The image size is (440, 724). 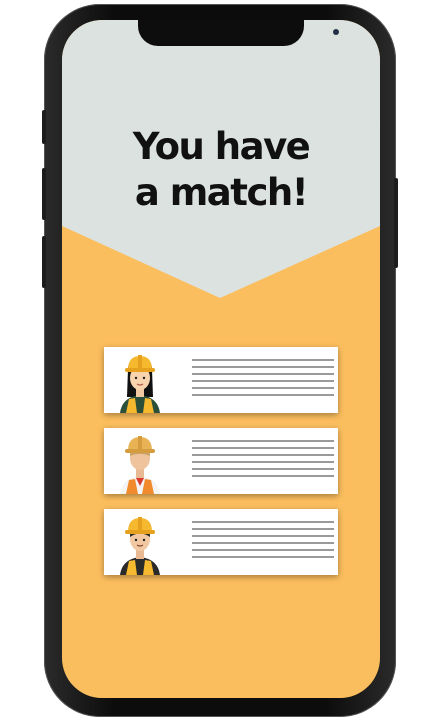 What do you see at coordinates (44, 127) in the screenshot?
I see `volume-up-button` at bounding box center [44, 127].